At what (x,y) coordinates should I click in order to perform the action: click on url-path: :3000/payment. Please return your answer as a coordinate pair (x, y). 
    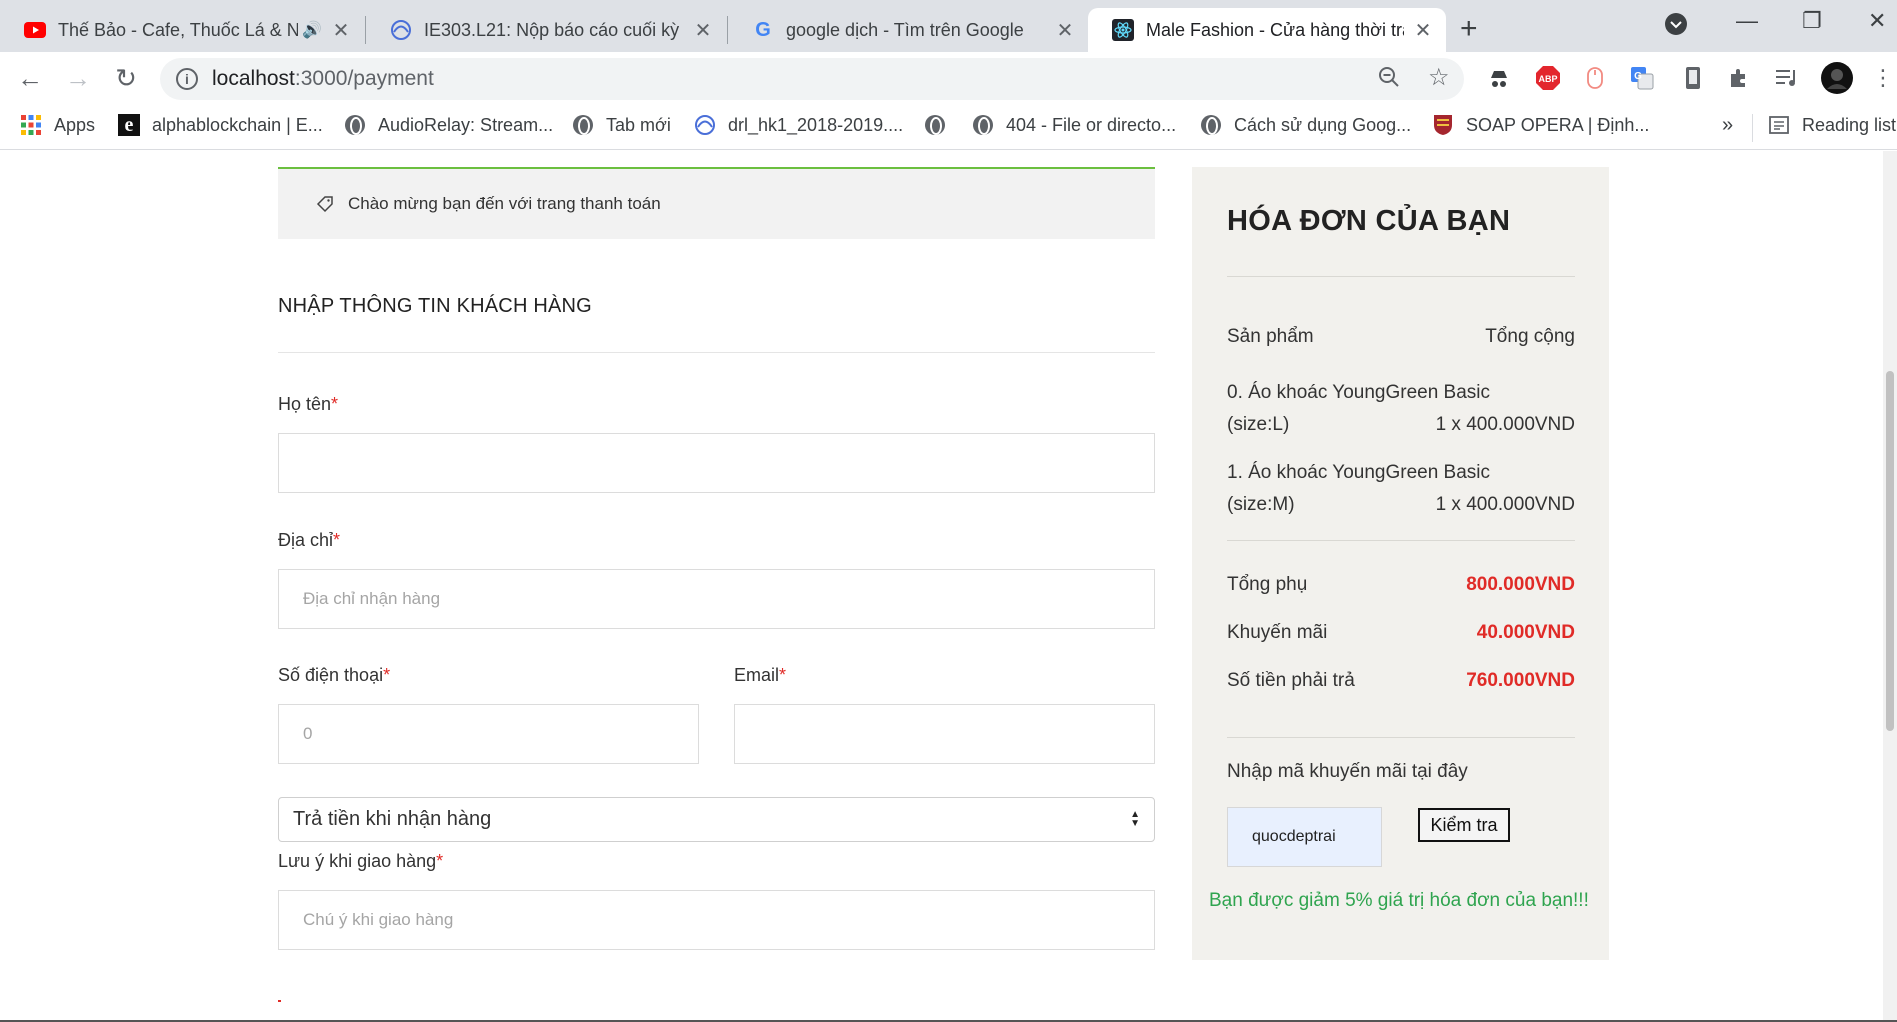
    Looking at the image, I should click on (364, 78).